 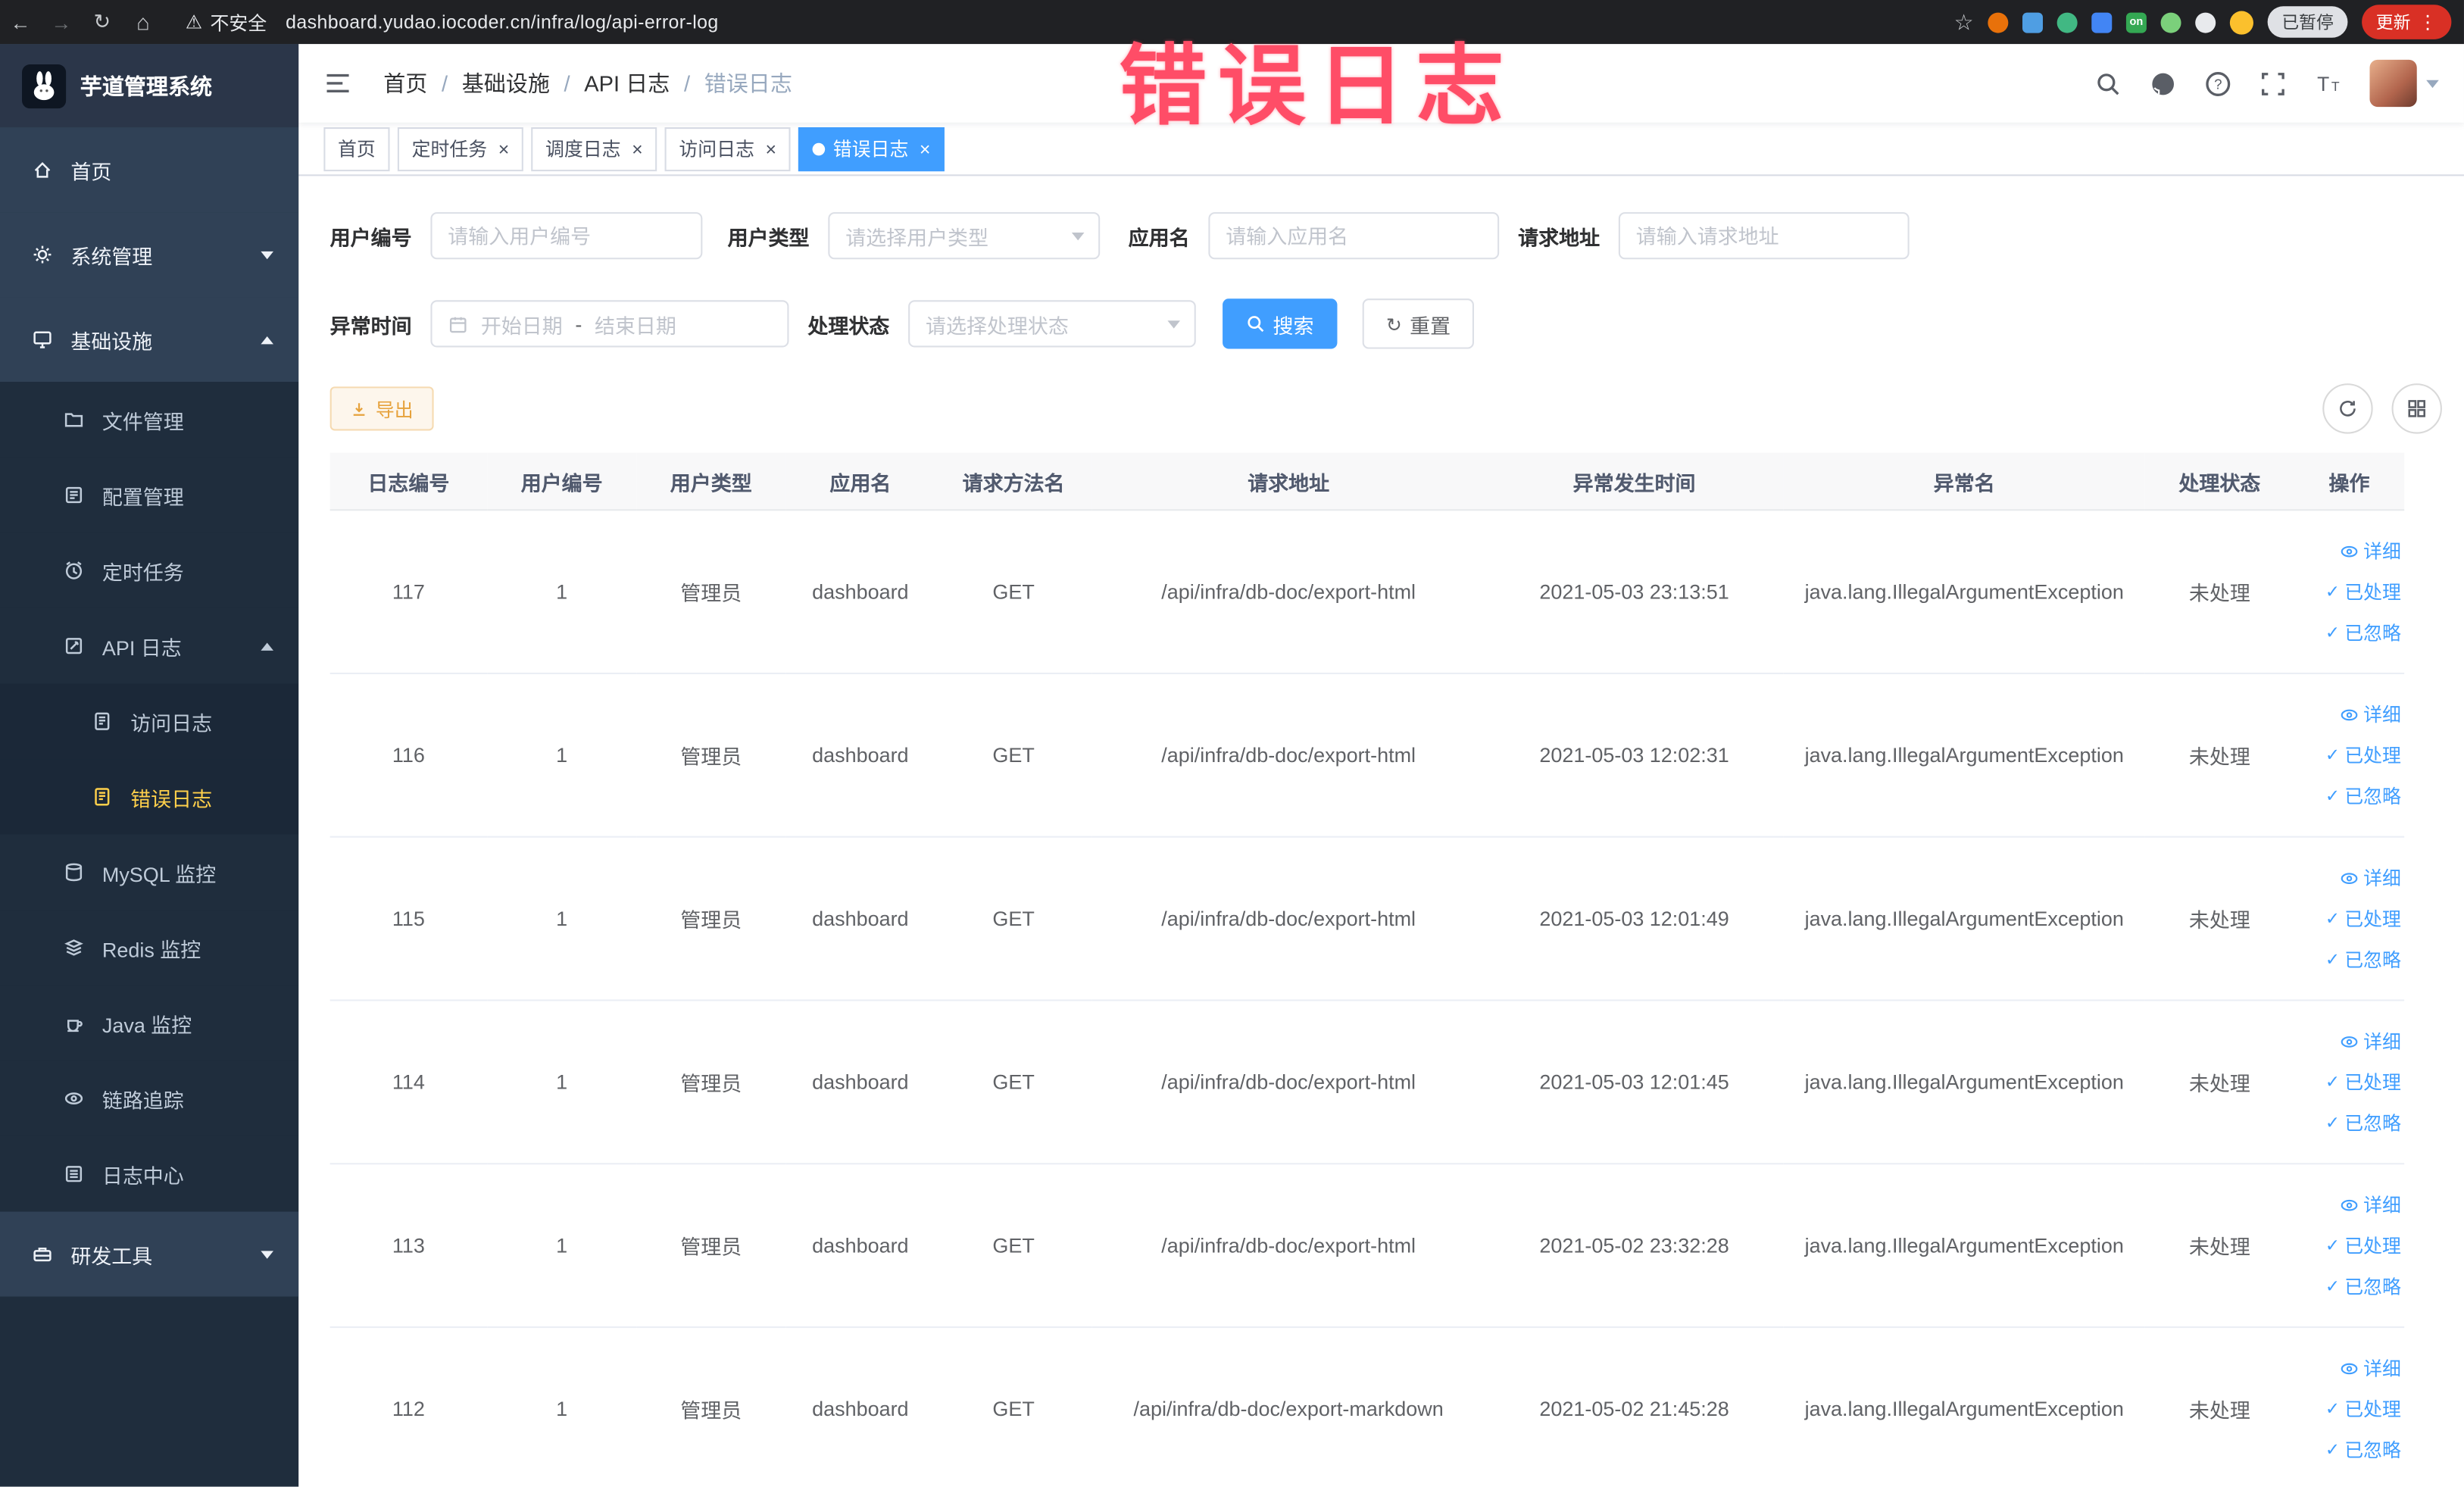 What do you see at coordinates (149, 872) in the screenshot?
I see `sidebar-item-mysql-monitor: MySQL 监控` at bounding box center [149, 872].